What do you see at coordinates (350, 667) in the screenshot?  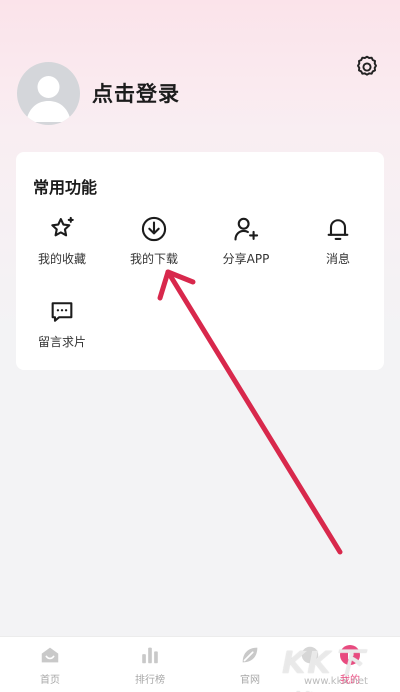 I see `tab-mine: 我的` at bounding box center [350, 667].